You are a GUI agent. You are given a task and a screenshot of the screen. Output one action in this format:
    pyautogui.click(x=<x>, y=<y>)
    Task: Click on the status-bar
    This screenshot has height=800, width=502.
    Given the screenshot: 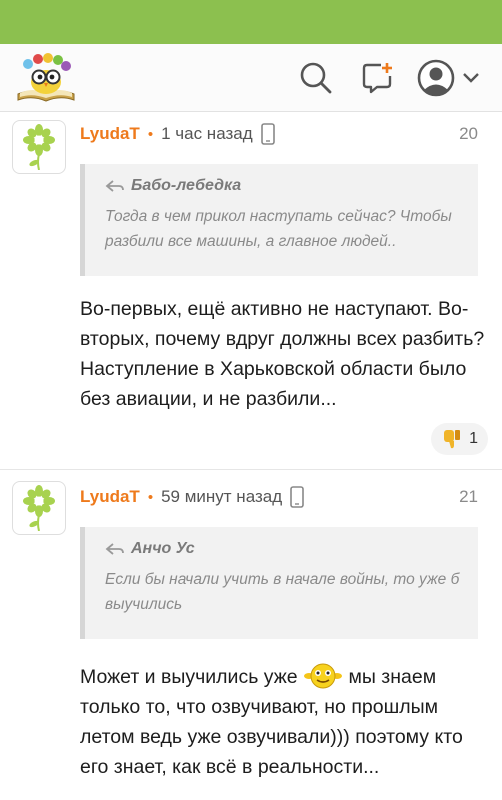 What is the action you would take?
    pyautogui.click(x=251, y=22)
    